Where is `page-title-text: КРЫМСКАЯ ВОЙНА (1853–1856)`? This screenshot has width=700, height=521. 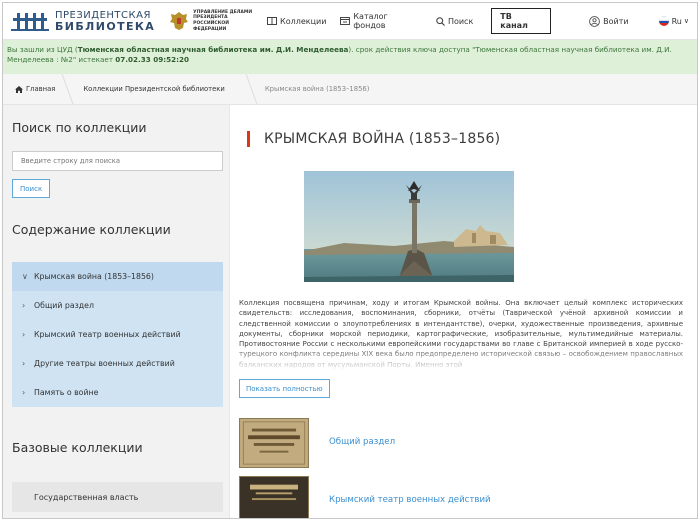 page-title-text: КРЫМСКАЯ ВОЙНА (1853–1856) is located at coordinates (382, 139).